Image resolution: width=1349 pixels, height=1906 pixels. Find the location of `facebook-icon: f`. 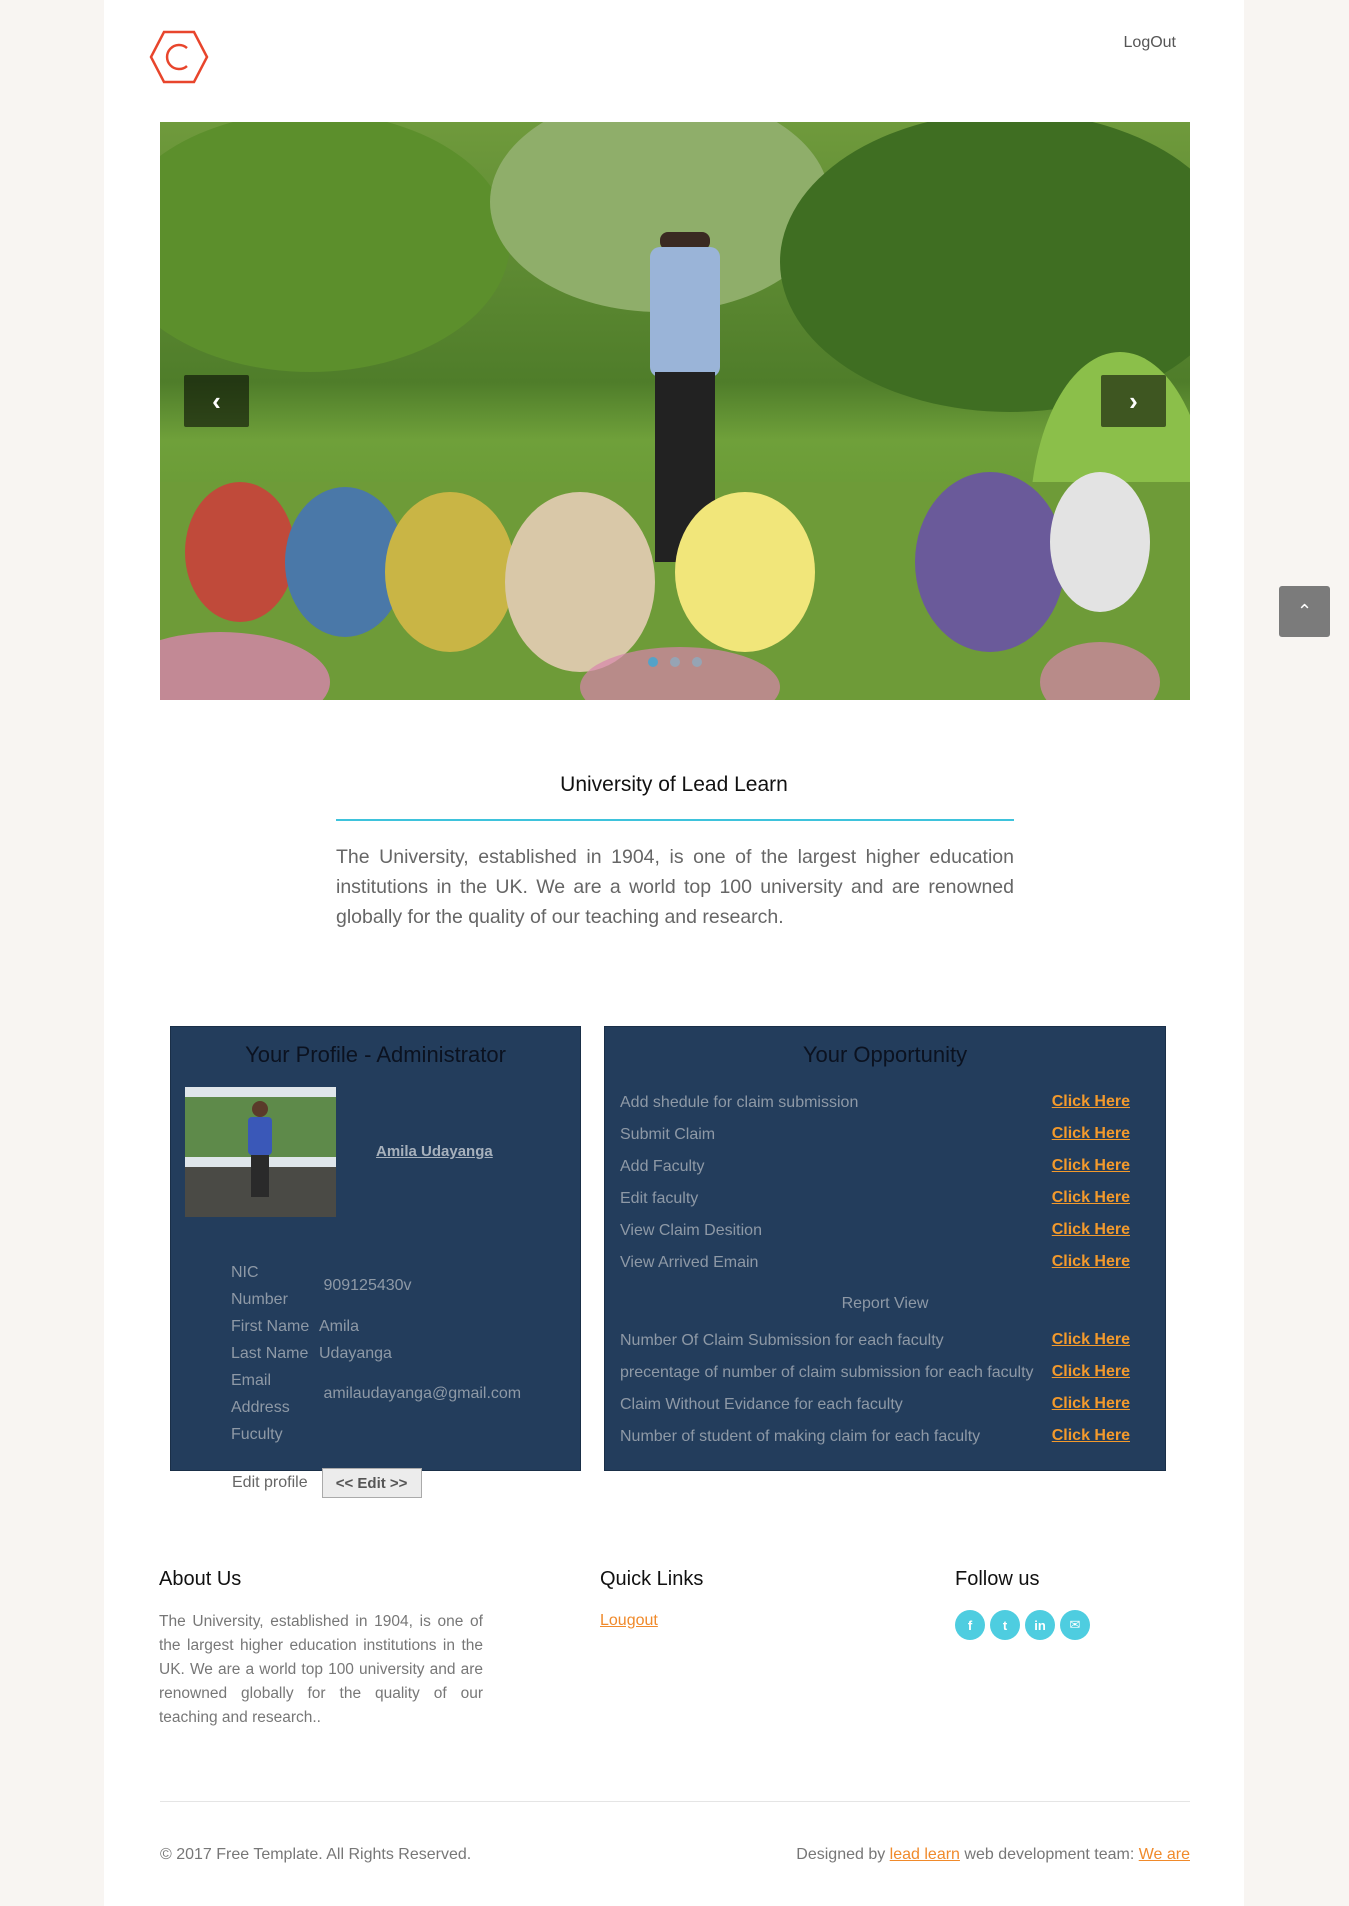

facebook-icon: f is located at coordinates (970, 1625).